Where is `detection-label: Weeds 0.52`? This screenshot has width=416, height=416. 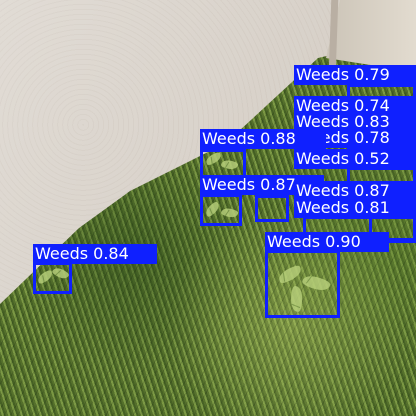 detection-label: Weeds 0.52 is located at coordinates (355, 159).